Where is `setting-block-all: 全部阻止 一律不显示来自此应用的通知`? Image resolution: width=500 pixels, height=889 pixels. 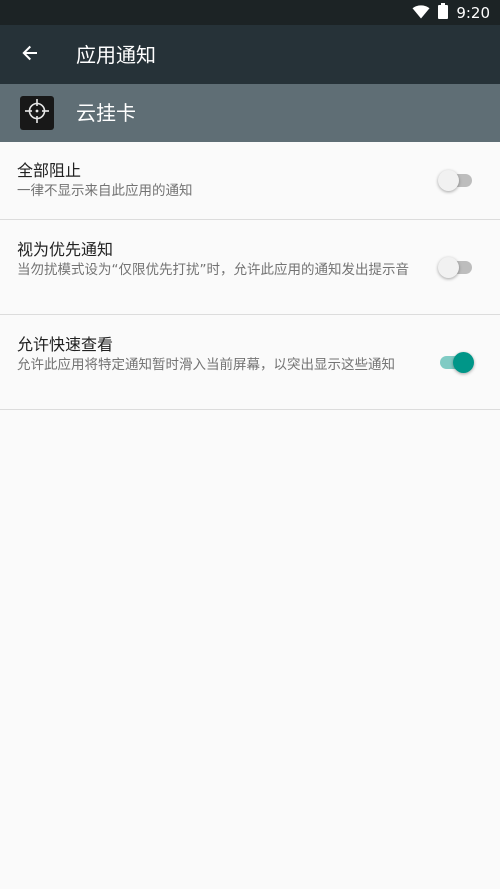 setting-block-all: 全部阻止 一律不显示来自此应用的通知 is located at coordinates (250, 181).